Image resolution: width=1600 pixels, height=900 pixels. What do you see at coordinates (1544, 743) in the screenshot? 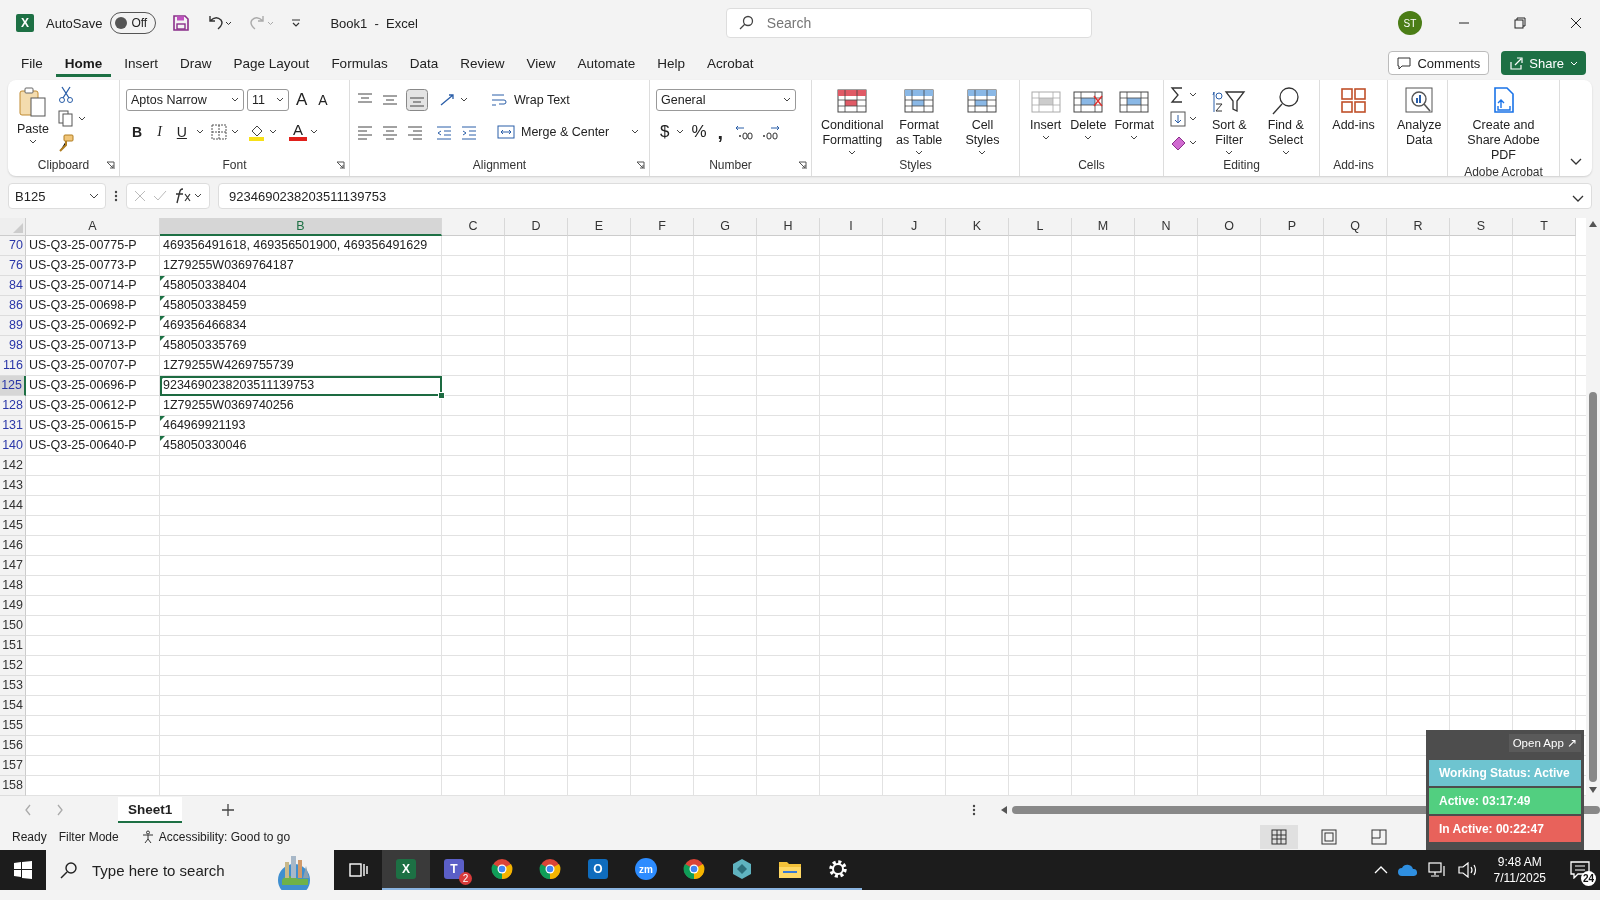
I see `open-app-link: Open App ↗` at bounding box center [1544, 743].